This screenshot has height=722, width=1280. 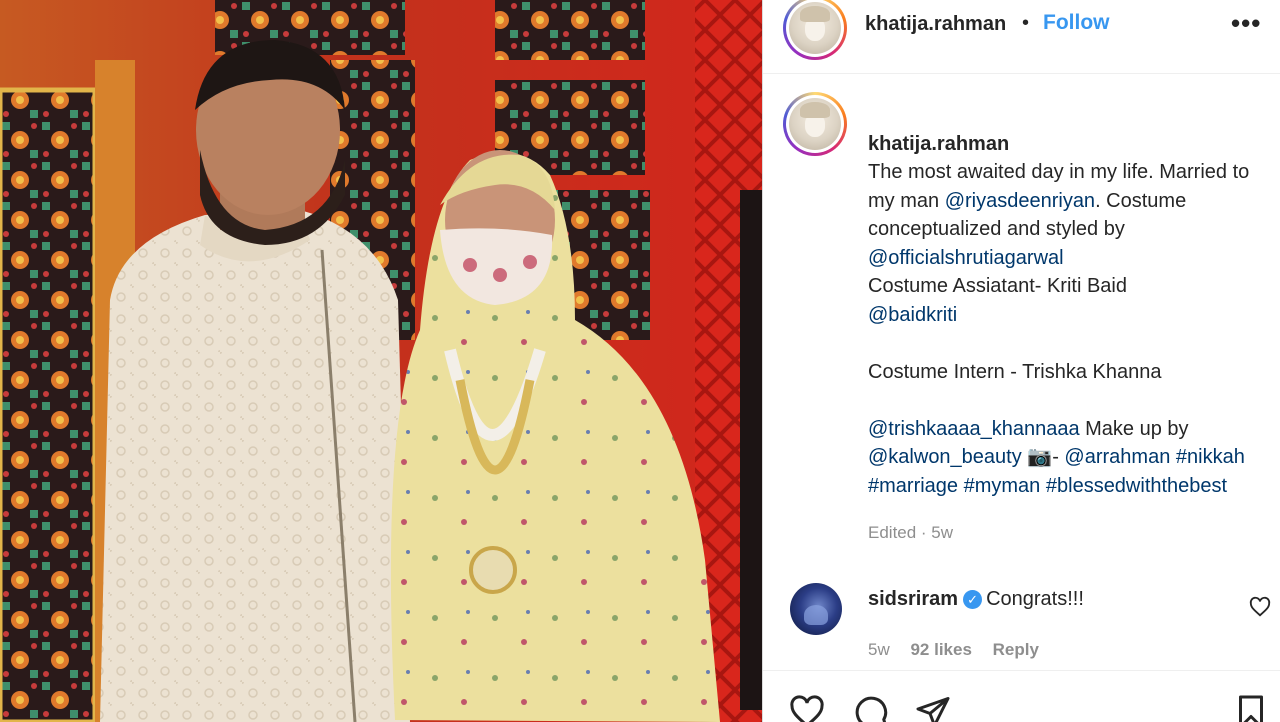 What do you see at coordinates (816, 609) in the screenshot?
I see `commenter-avatar` at bounding box center [816, 609].